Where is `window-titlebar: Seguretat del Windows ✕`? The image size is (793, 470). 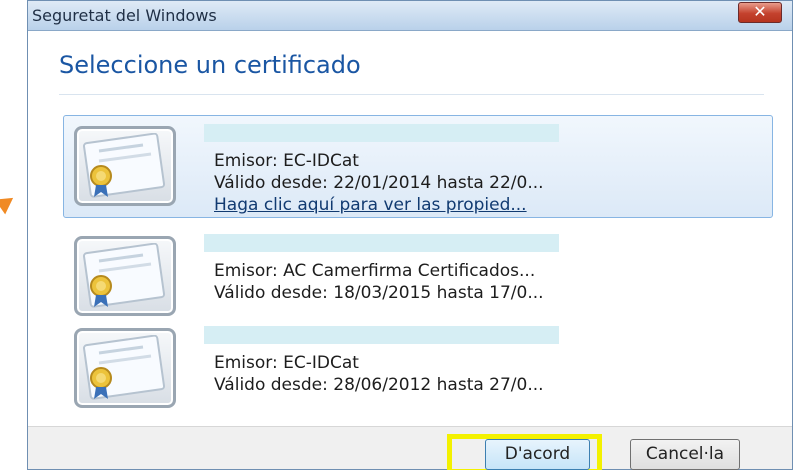 window-titlebar: Seguretat del Windows ✕ is located at coordinates (410, 16).